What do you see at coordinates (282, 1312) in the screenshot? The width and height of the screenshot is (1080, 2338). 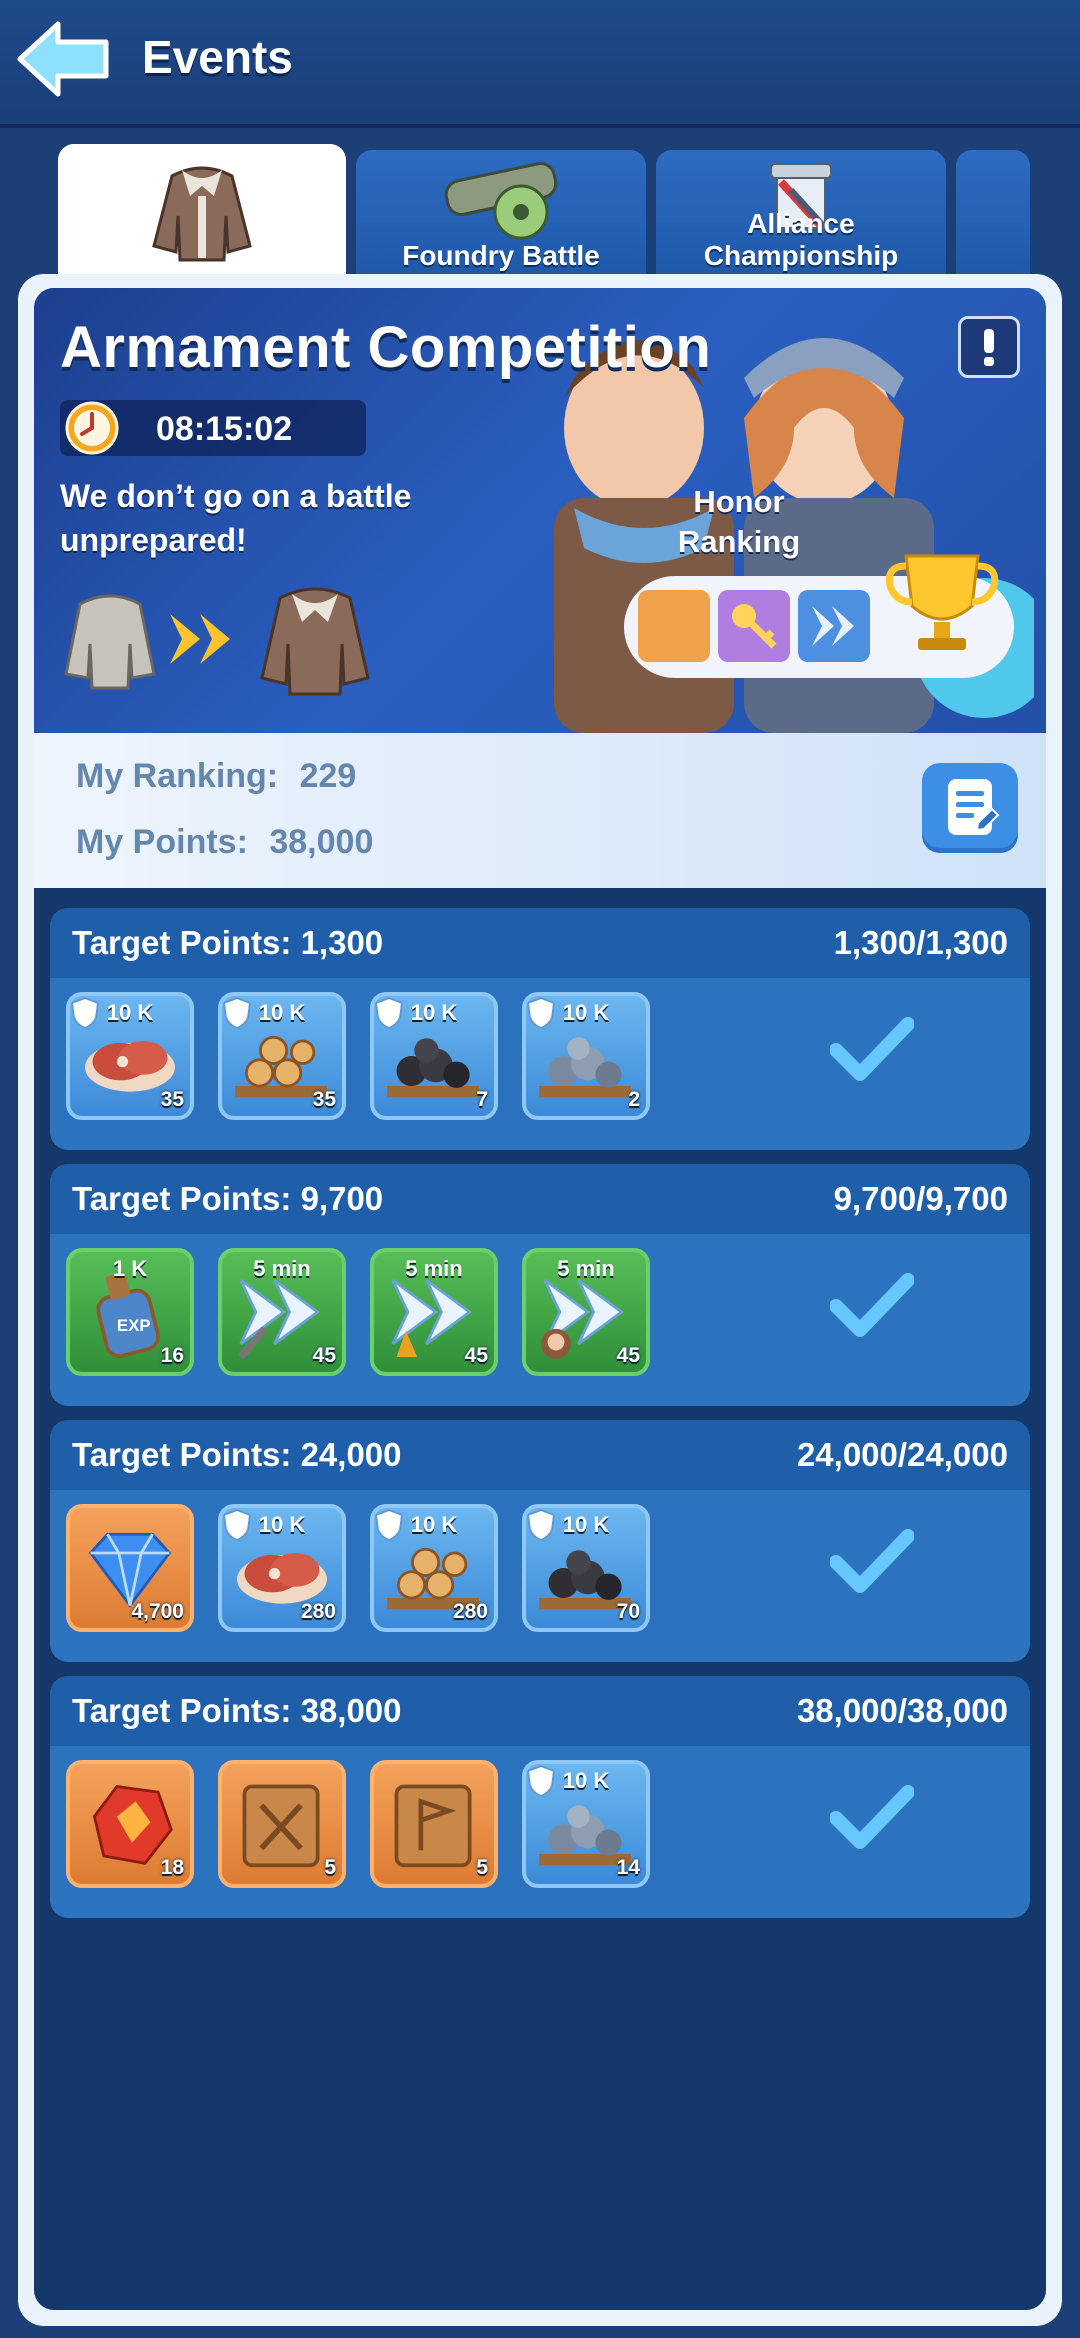 I see `reward-item-speedup-hammer: 5 min 45` at bounding box center [282, 1312].